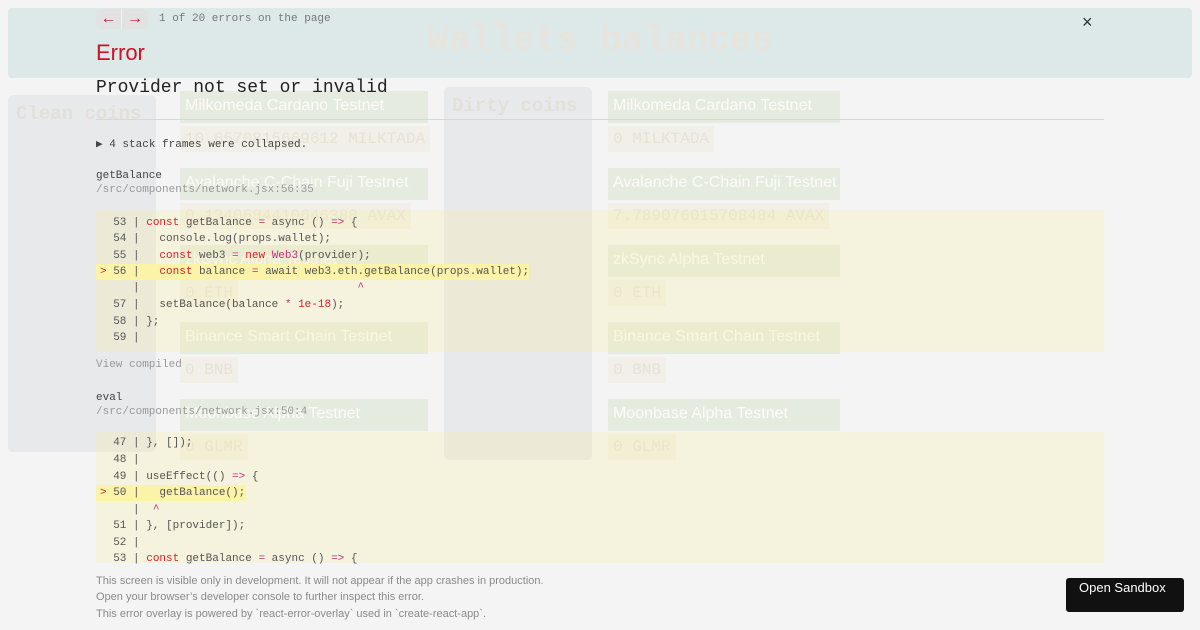 Image resolution: width=1200 pixels, height=630 pixels. Describe the element at coordinates (600, 119) in the screenshot. I see `divider` at that location.